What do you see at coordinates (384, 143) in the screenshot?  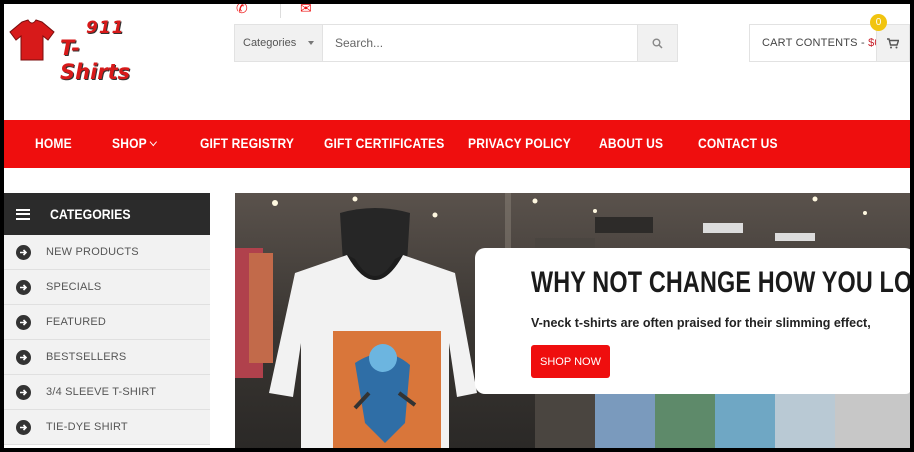 I see `nav-gift-certificates: GIFT CERTIFICATES` at bounding box center [384, 143].